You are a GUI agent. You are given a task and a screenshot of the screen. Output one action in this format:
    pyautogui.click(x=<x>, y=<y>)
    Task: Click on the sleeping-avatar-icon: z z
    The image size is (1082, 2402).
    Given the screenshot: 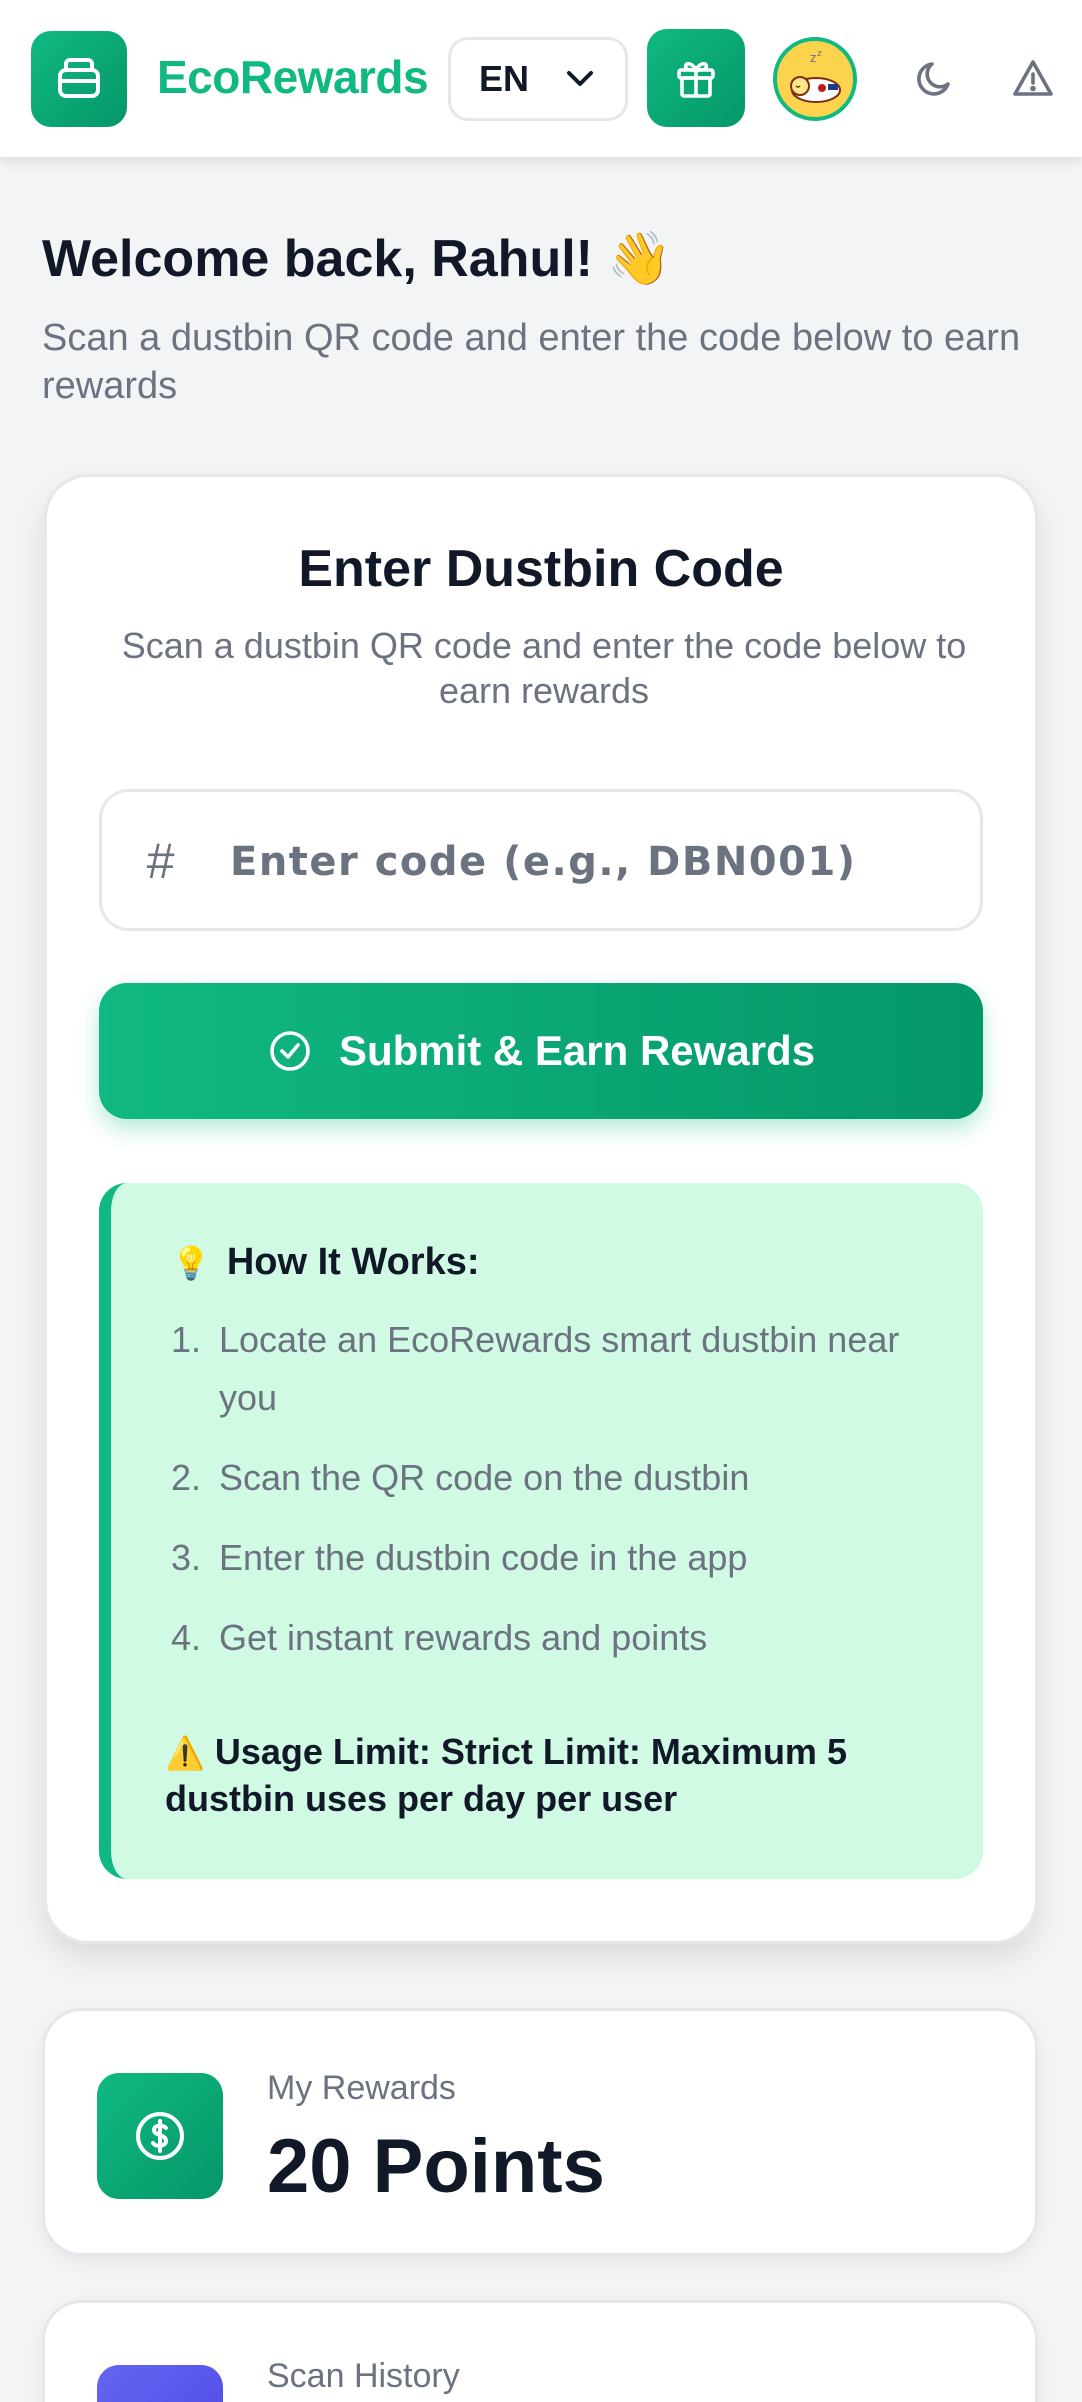 What is the action you would take?
    pyautogui.click(x=815, y=76)
    